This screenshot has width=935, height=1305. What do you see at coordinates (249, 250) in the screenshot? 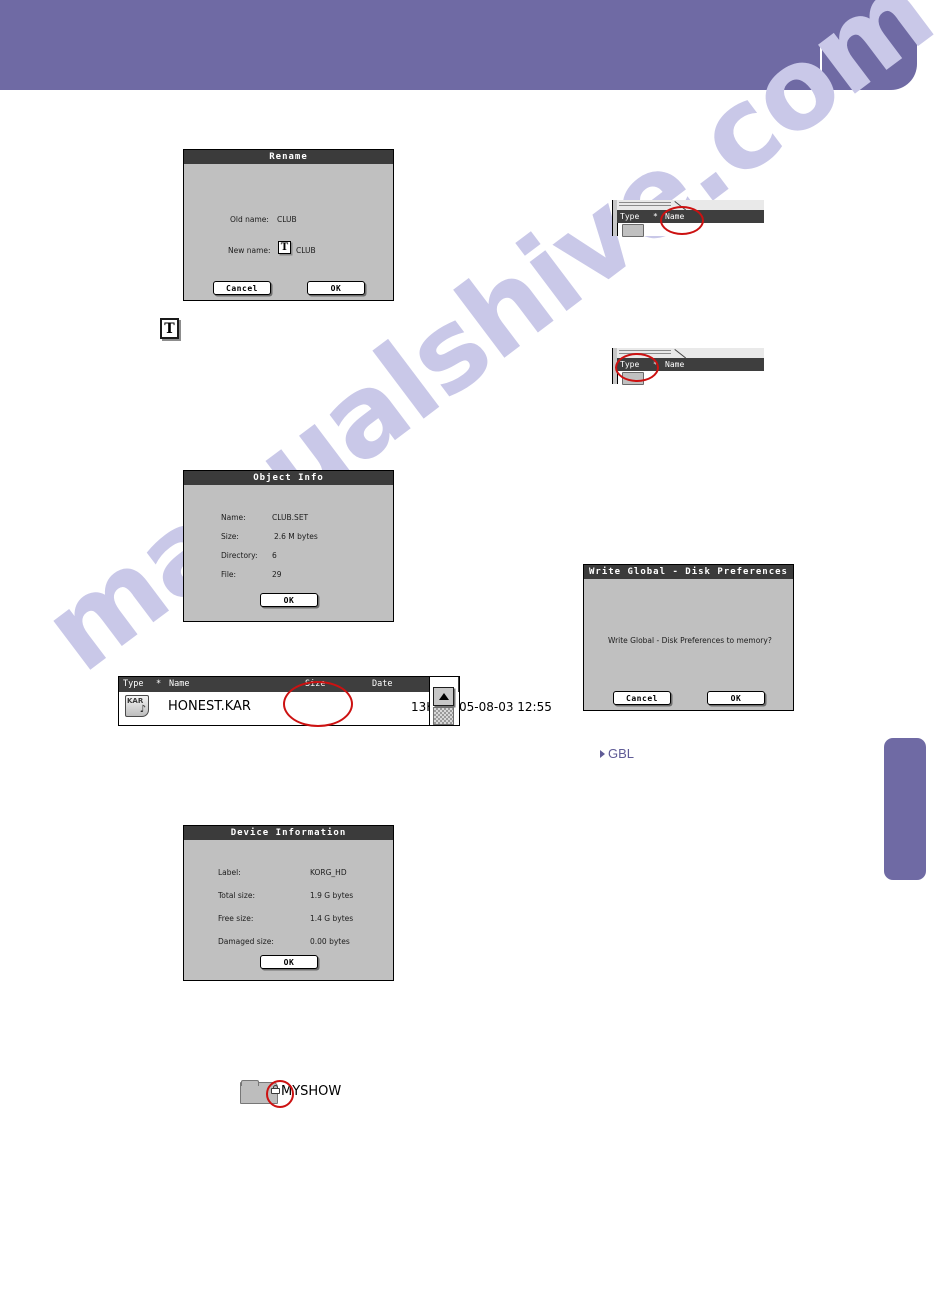
I see `new-name-label: New name:` at bounding box center [249, 250].